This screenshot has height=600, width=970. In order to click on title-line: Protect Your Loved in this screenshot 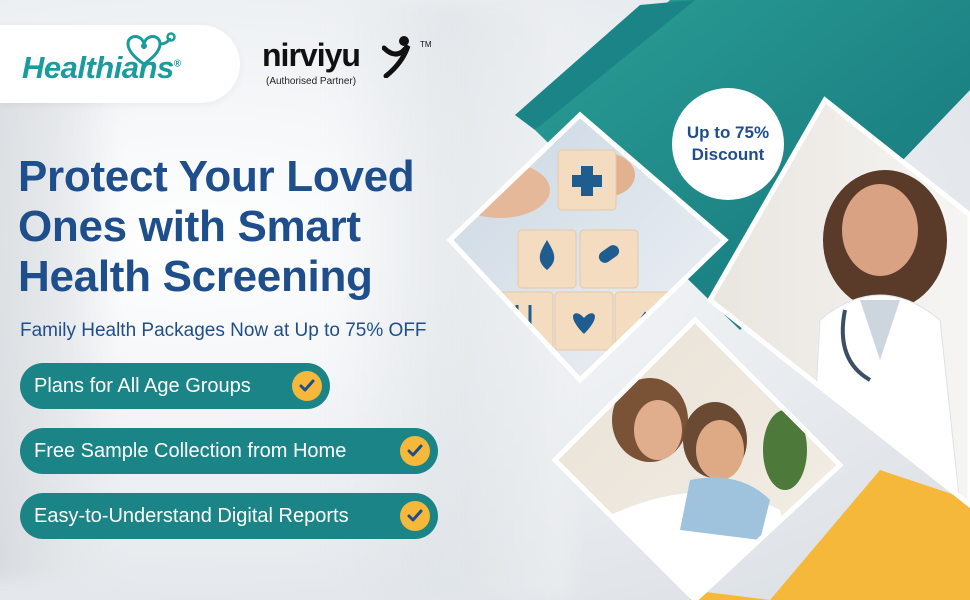, I will do `click(216, 176)`.